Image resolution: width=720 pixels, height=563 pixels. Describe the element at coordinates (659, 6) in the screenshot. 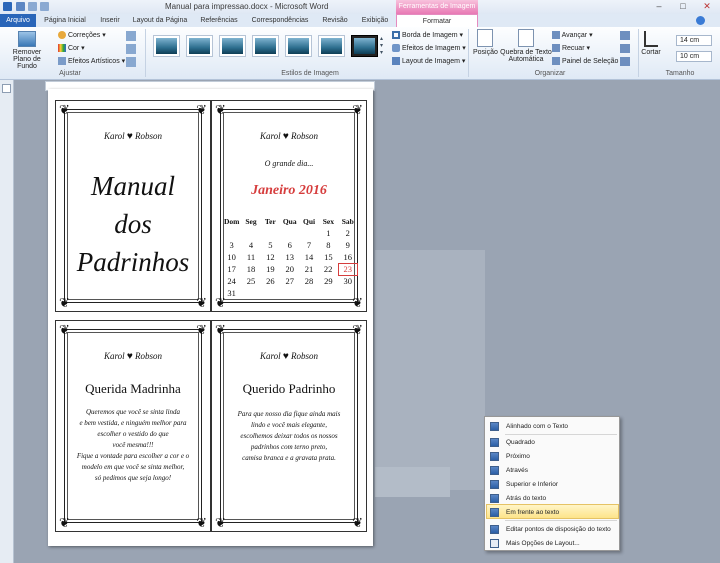

I see `minimize-icon: –` at that location.